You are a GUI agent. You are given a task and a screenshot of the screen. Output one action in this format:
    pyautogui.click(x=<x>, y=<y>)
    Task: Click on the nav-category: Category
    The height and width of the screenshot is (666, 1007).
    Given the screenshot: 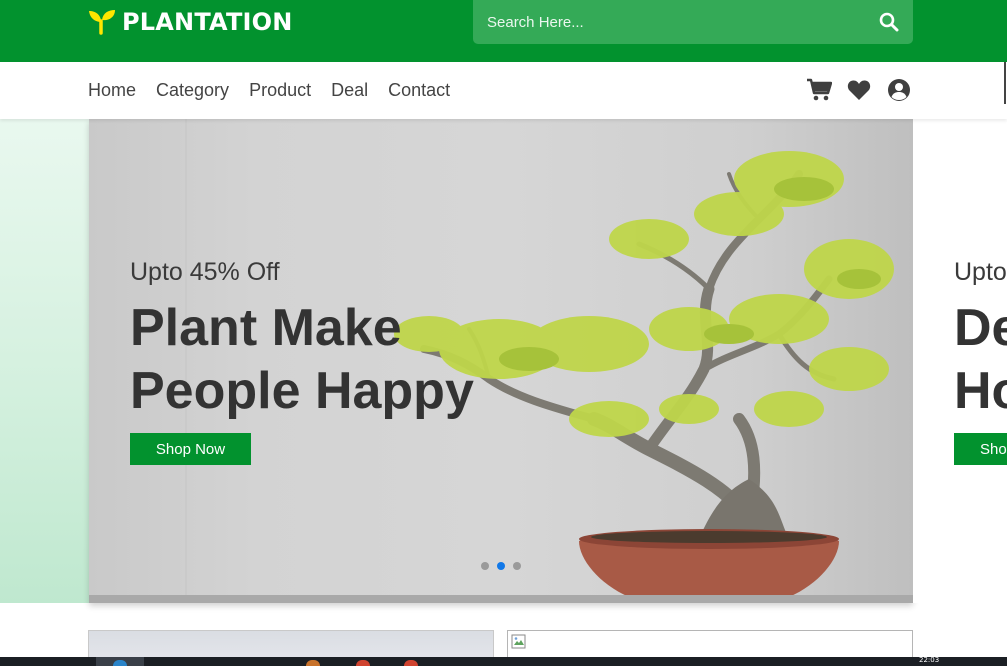 What is the action you would take?
    pyautogui.click(x=192, y=90)
    